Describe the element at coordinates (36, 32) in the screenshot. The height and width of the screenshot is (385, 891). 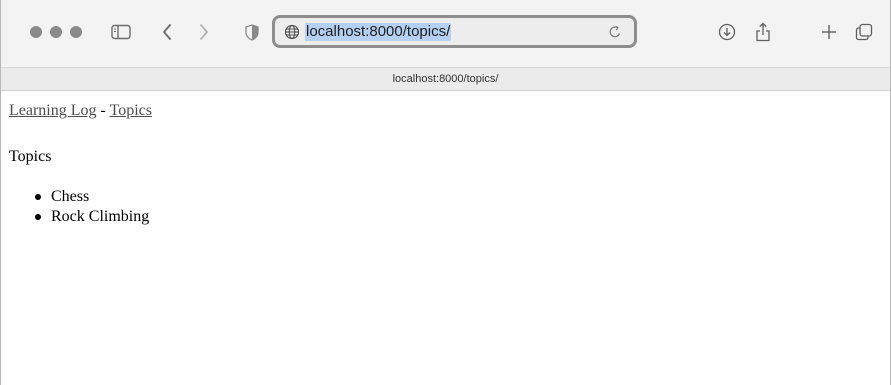
I see `close-window-button` at that location.